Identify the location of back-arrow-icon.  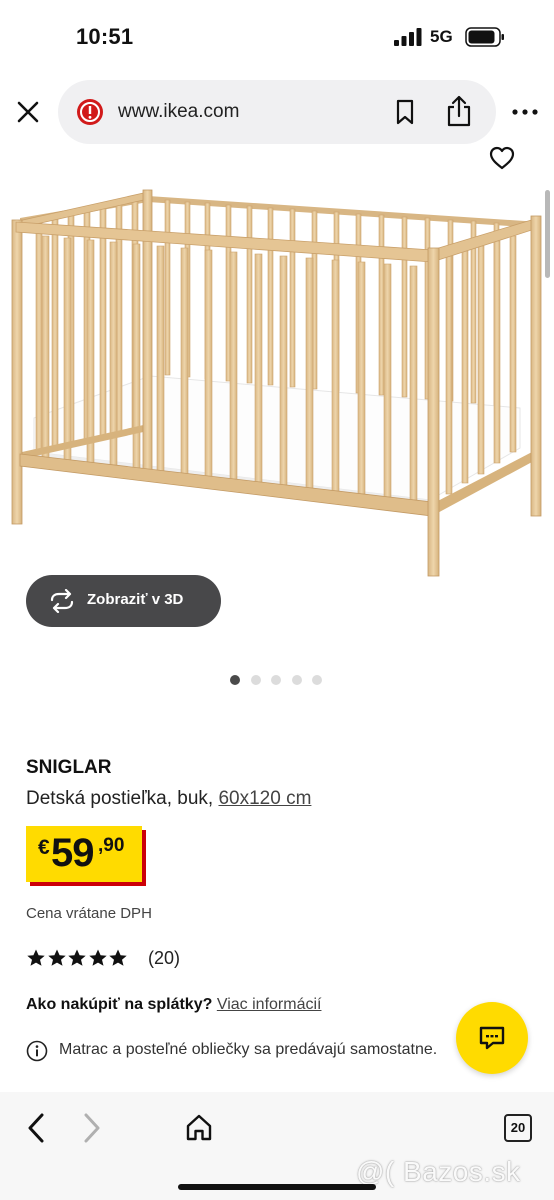
(36, 1128).